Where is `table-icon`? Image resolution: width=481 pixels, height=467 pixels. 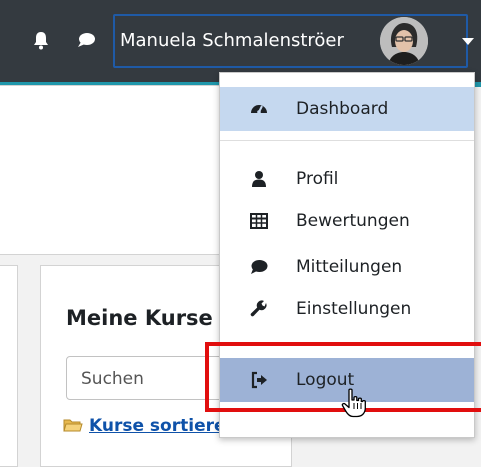 table-icon is located at coordinates (259, 221).